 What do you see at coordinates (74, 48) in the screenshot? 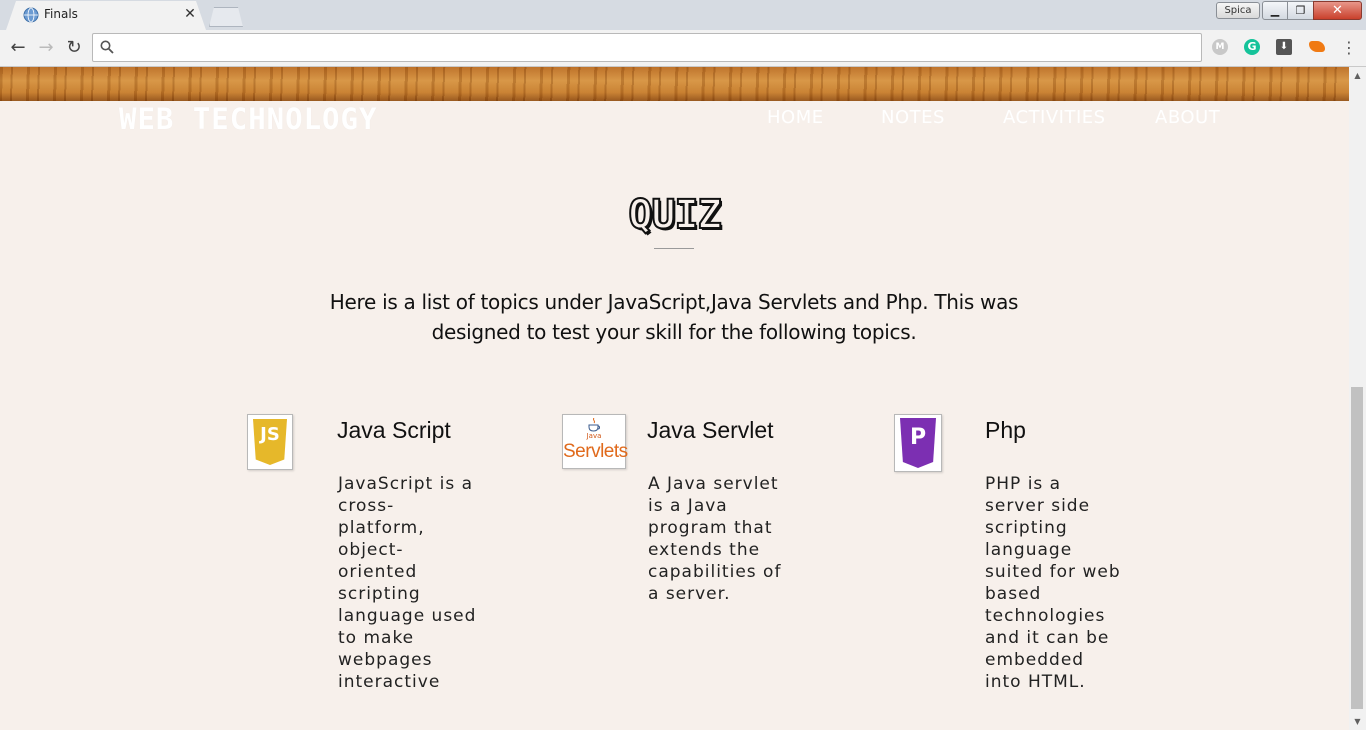
I see `reload-icon: ↻` at bounding box center [74, 48].